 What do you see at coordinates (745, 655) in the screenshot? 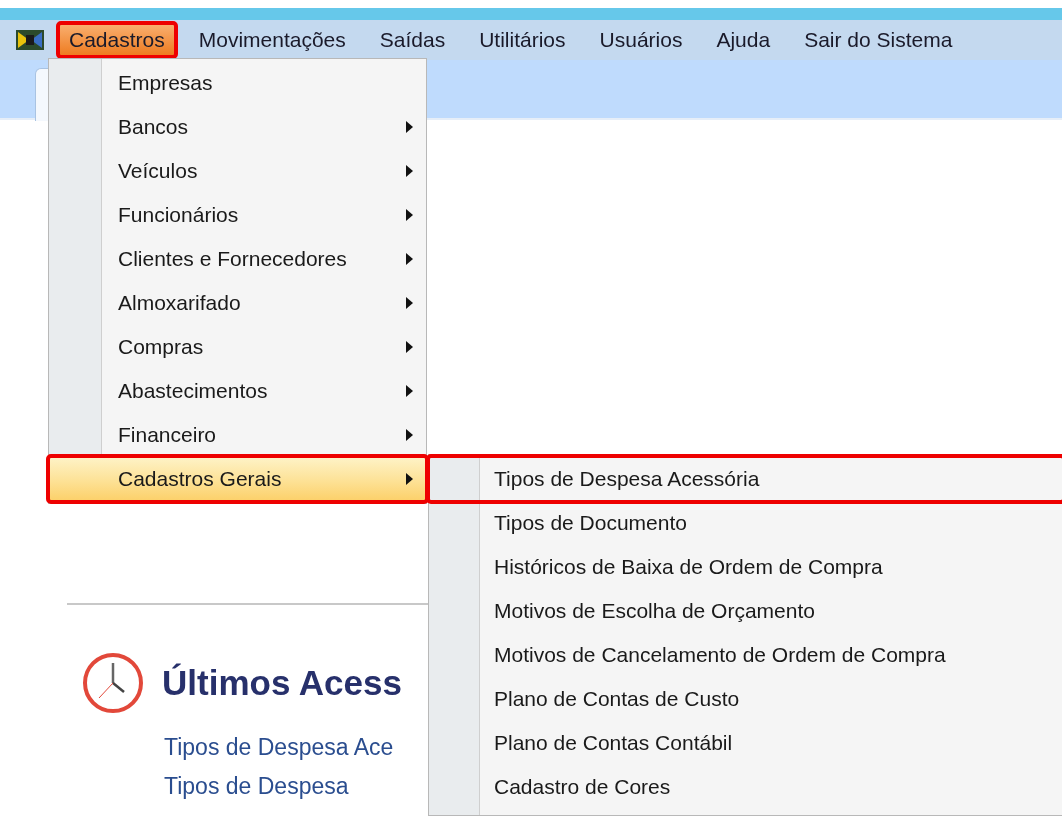
I see `menu-item: Motivos de Cancelamento de Ordem de Compra` at bounding box center [745, 655].